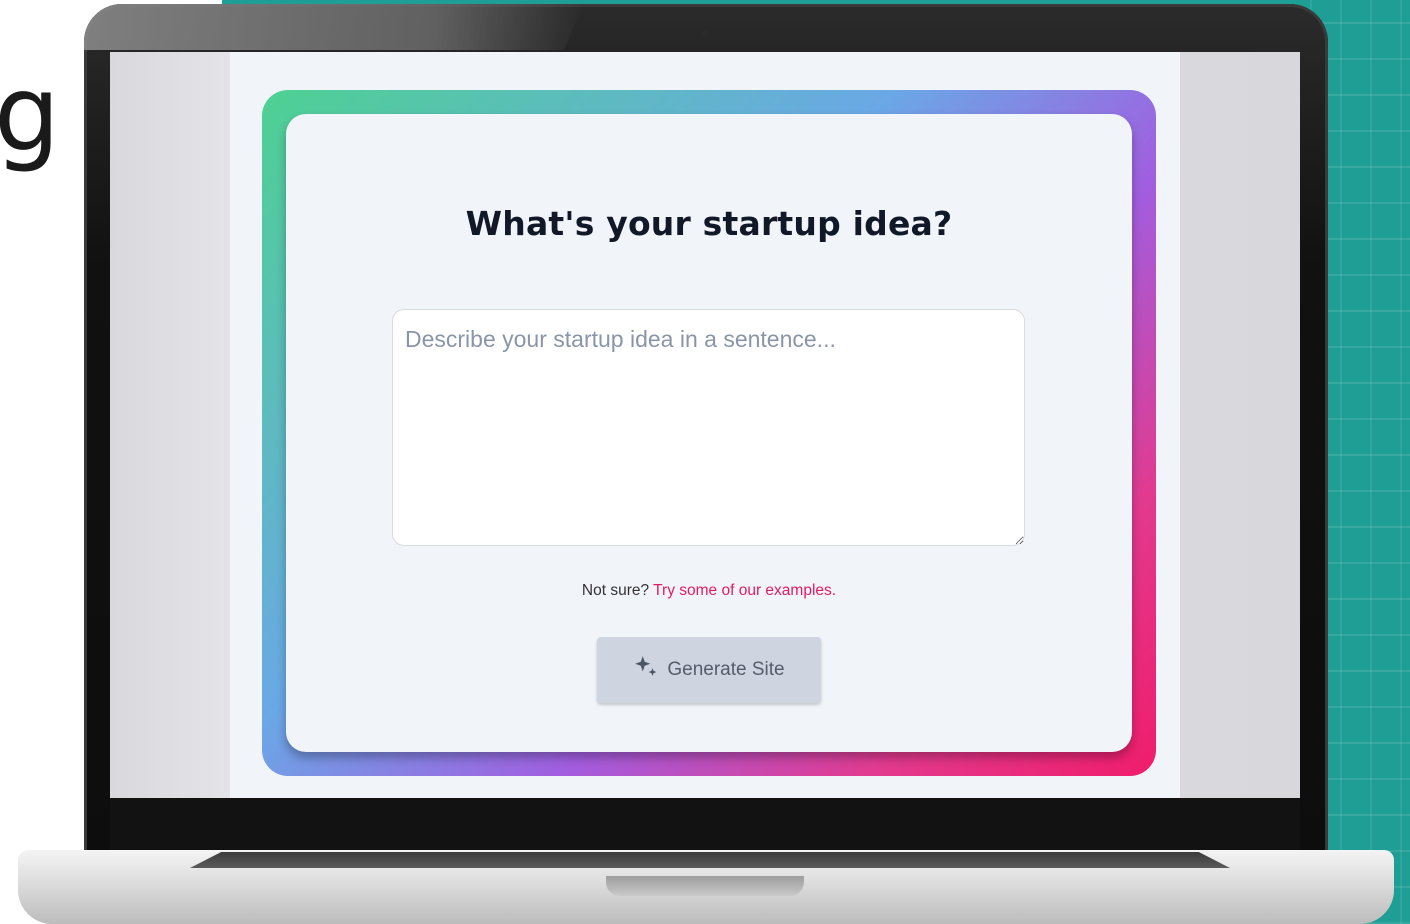  Describe the element at coordinates (708, 427) in the screenshot. I see `startup-idea-textarea` at that location.